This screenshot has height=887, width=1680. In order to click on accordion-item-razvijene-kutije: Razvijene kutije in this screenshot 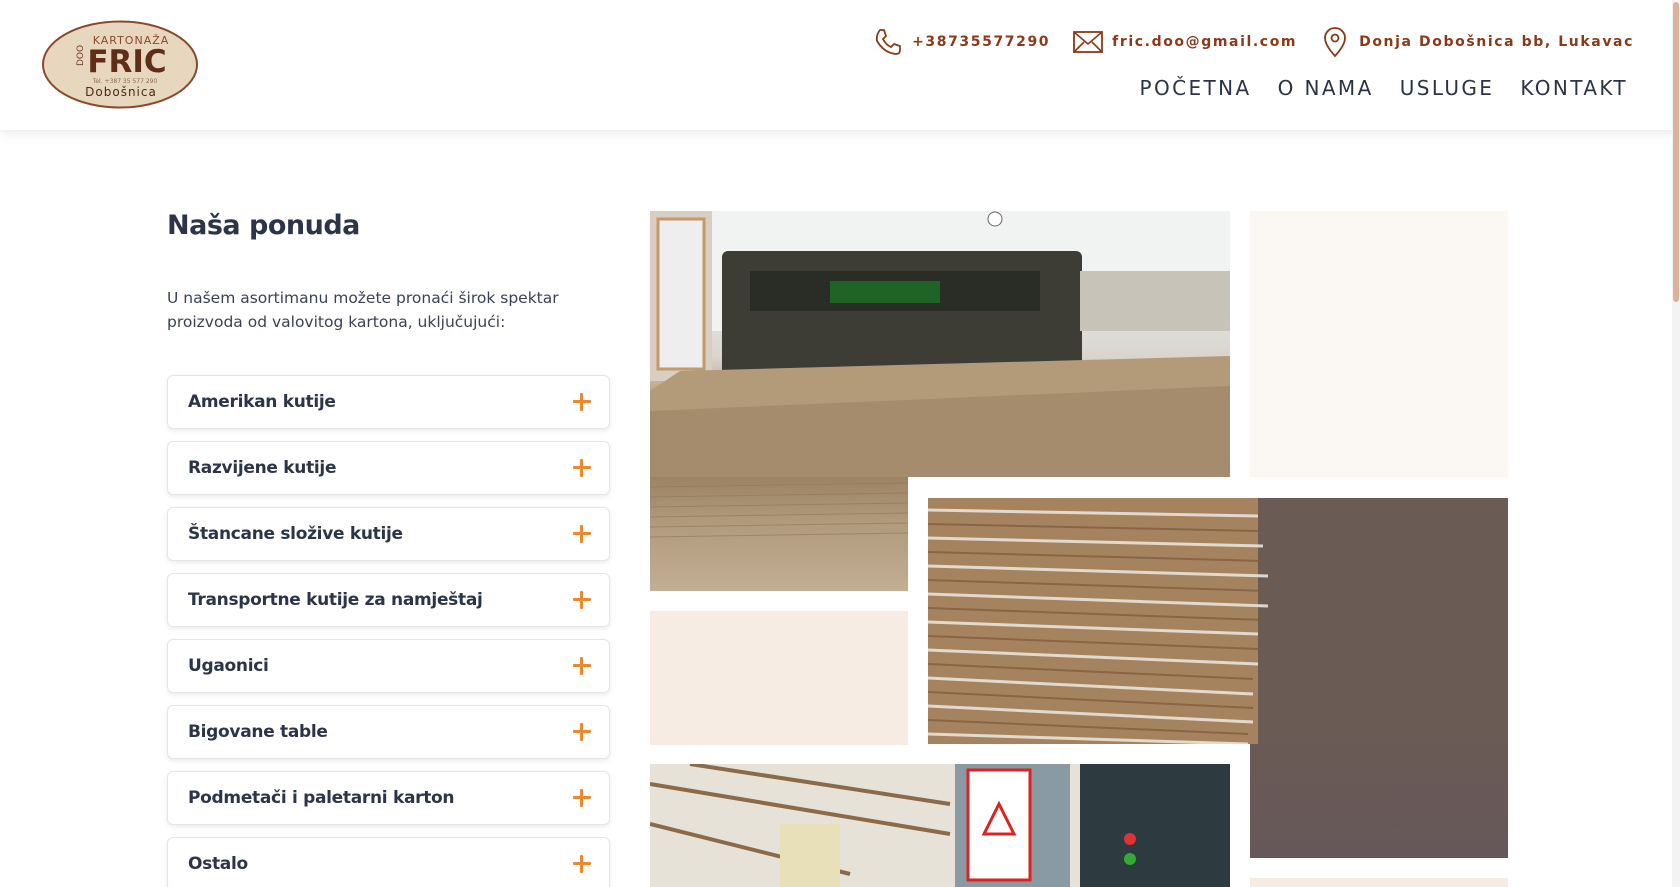, I will do `click(388, 468)`.